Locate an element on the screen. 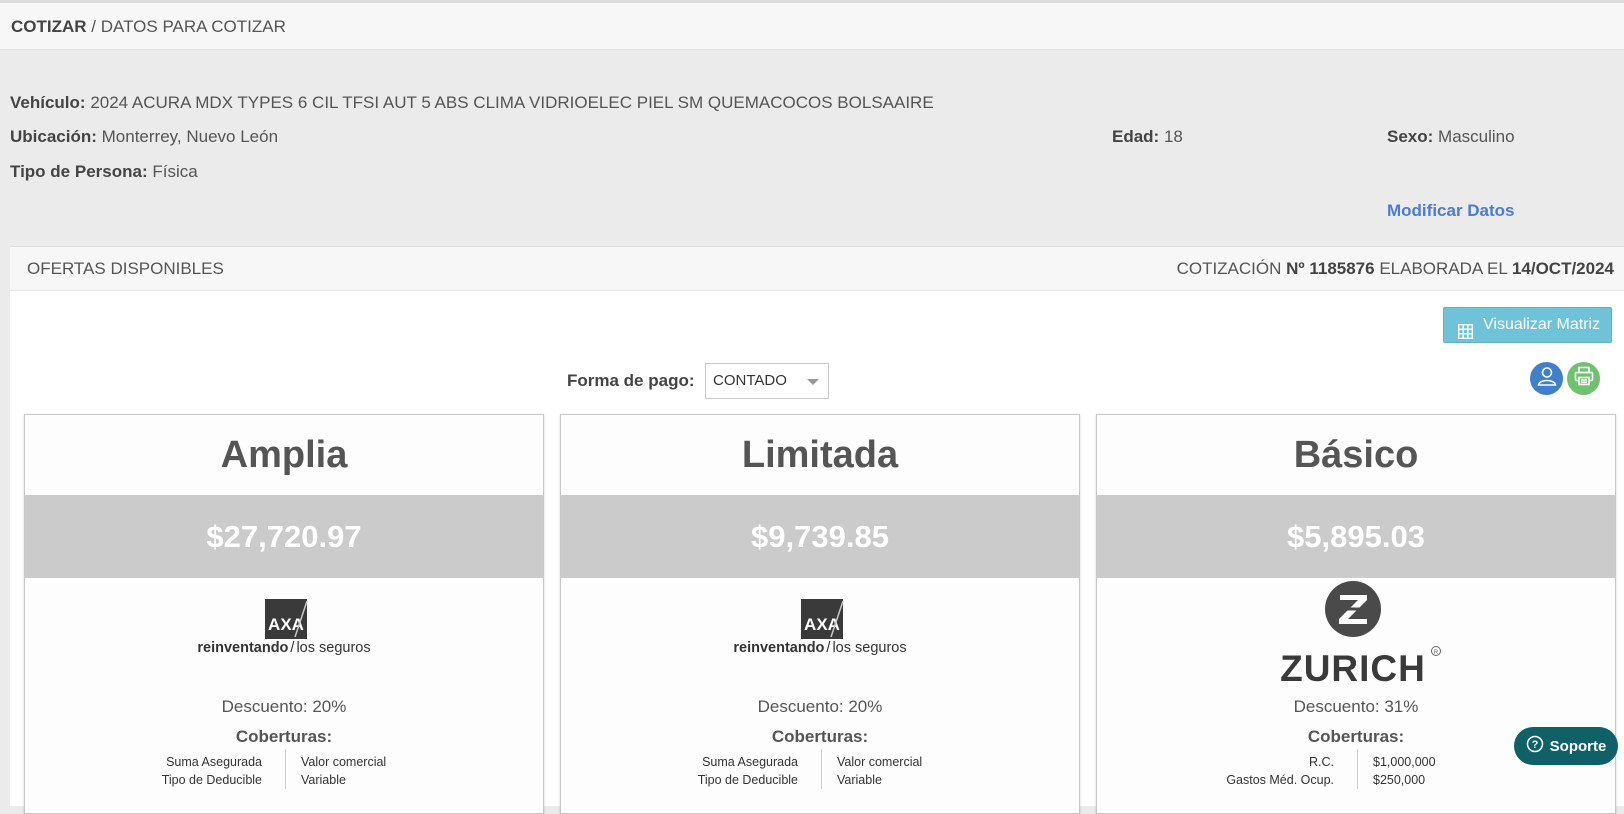  grid-icon is located at coordinates (1465, 328).